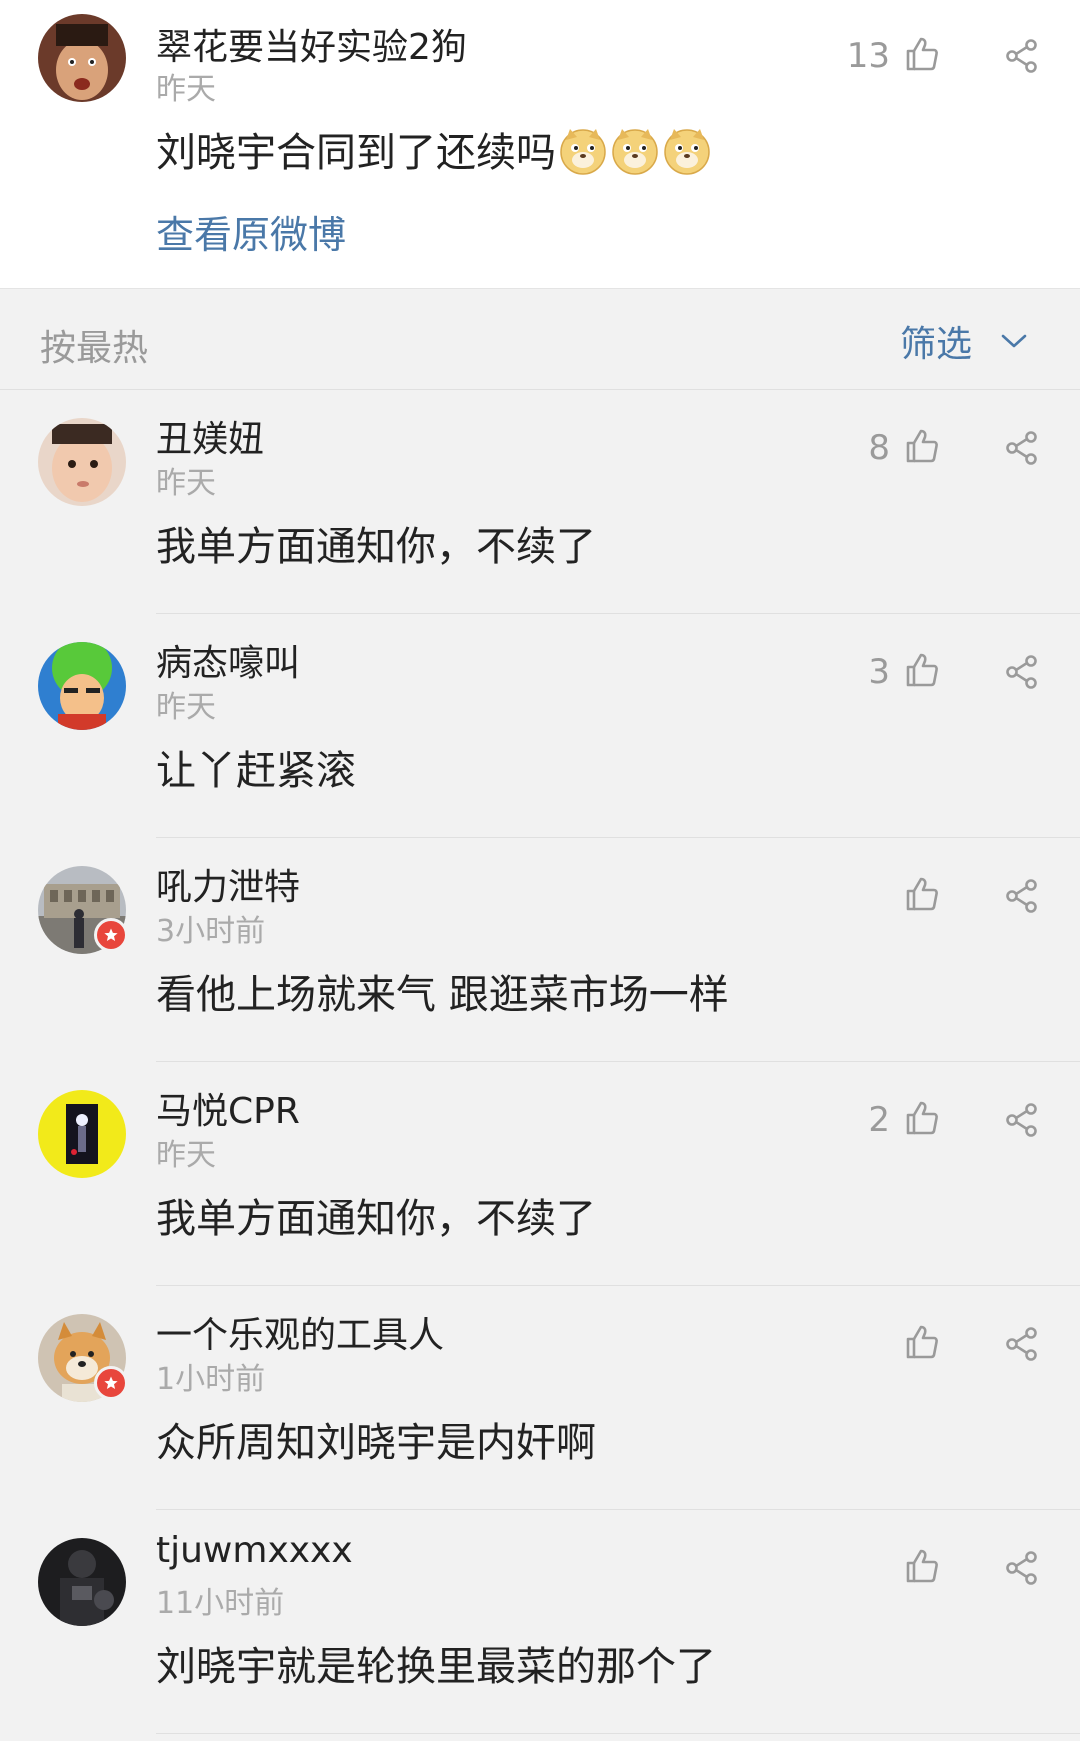  I want to click on comment-like-count: 3, so click(879, 672).